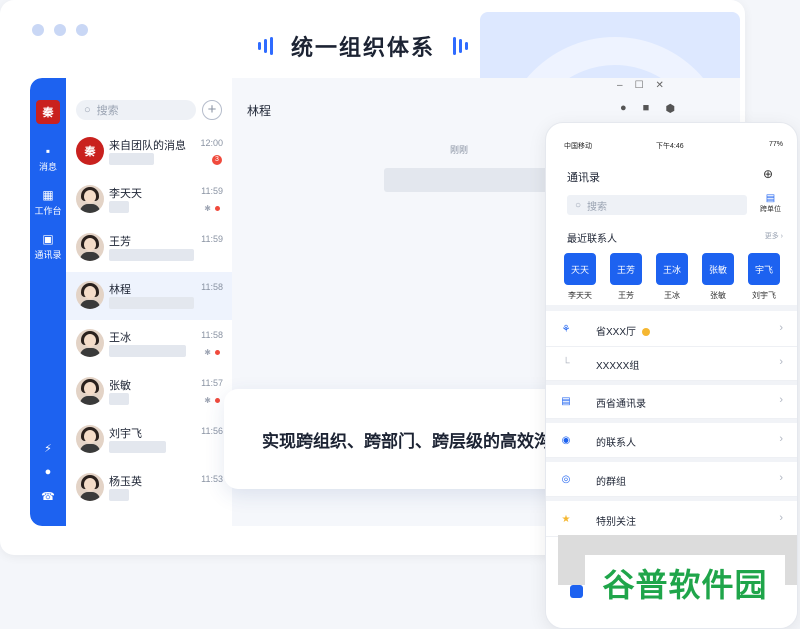  Describe the element at coordinates (363, 46) in the screenshot. I see `hero-title: 统一组织体系` at that location.